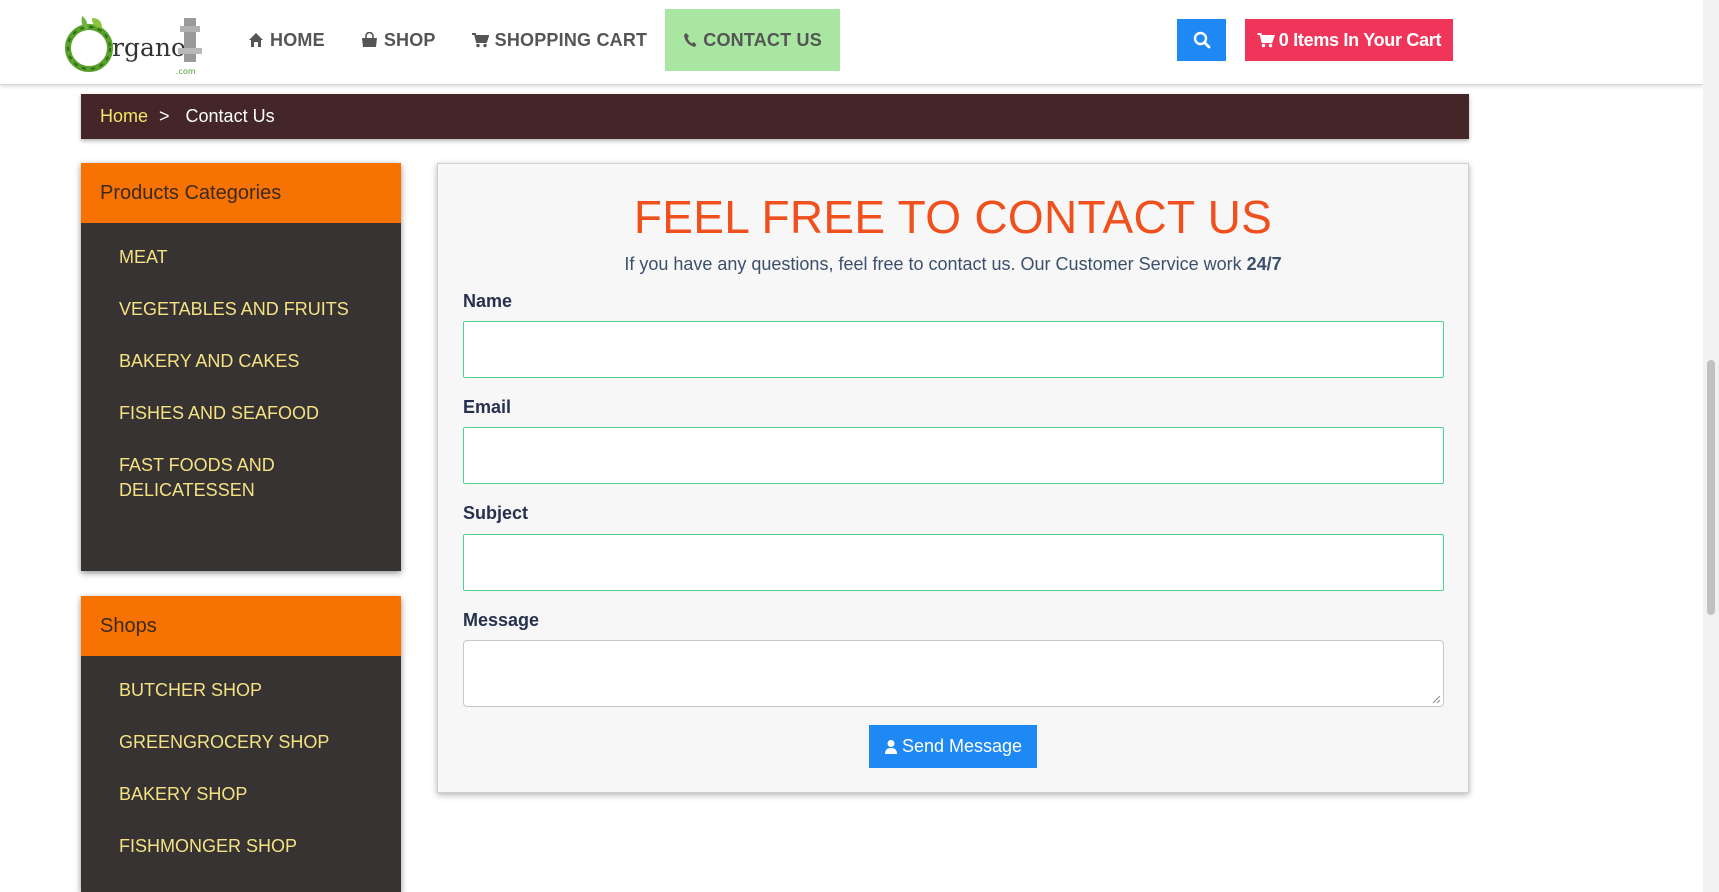 This screenshot has width=1719, height=892. I want to click on breadcrumb-current: Contact Us, so click(230, 116).